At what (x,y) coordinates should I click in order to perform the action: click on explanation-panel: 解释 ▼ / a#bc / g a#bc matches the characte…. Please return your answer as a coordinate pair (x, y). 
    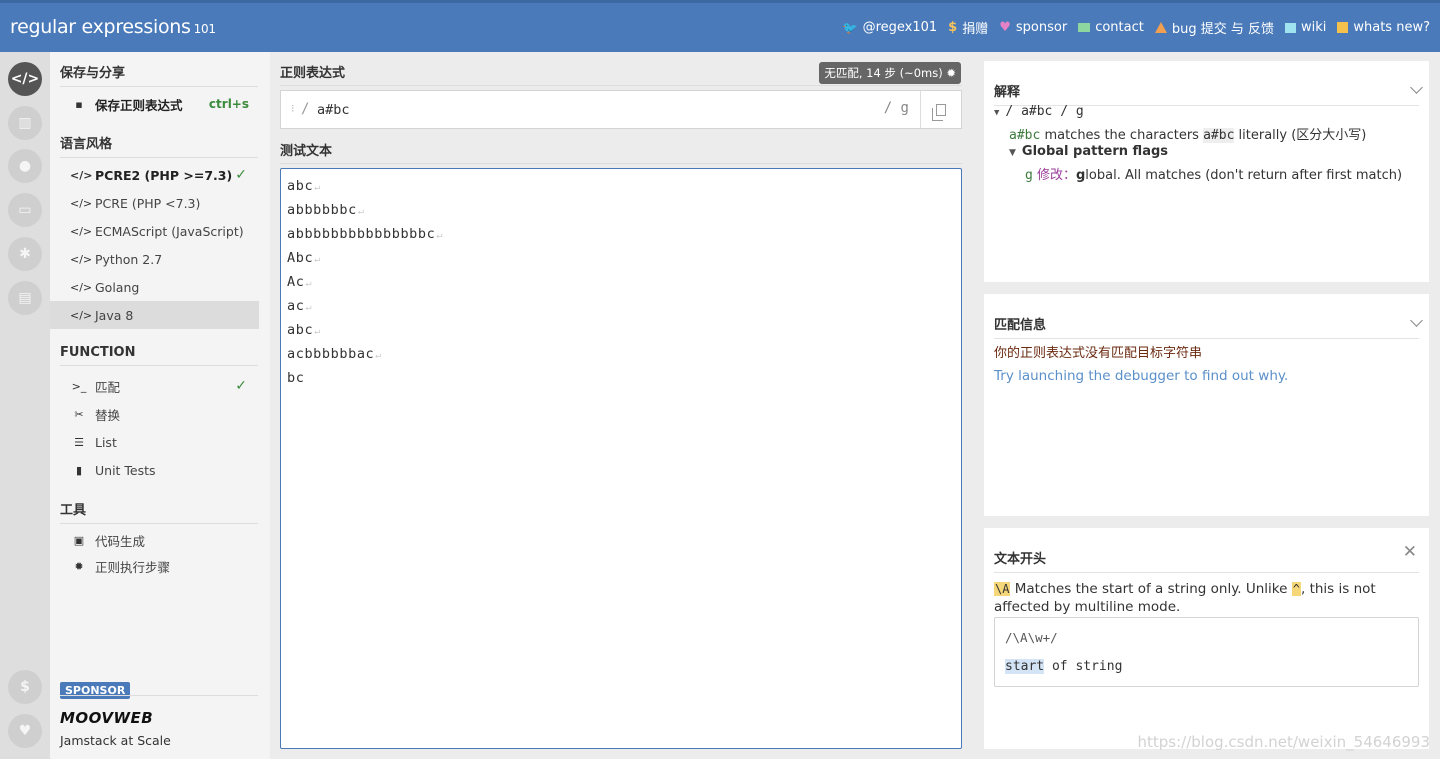
    Looking at the image, I should click on (1206, 171).